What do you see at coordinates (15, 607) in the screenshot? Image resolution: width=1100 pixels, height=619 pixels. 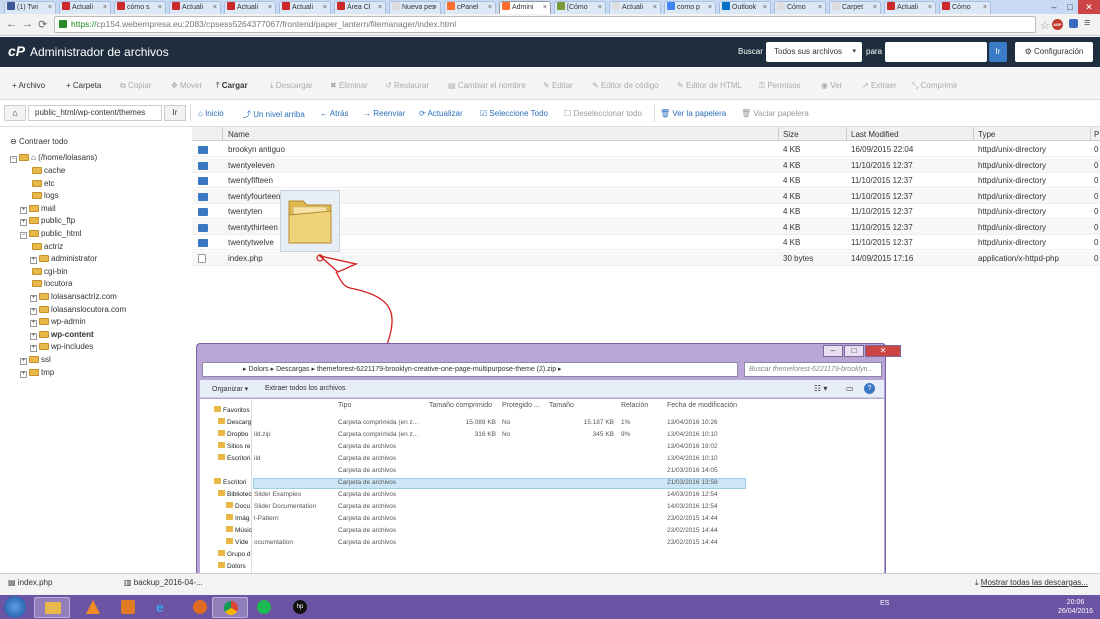 I see `start-button` at bounding box center [15, 607].